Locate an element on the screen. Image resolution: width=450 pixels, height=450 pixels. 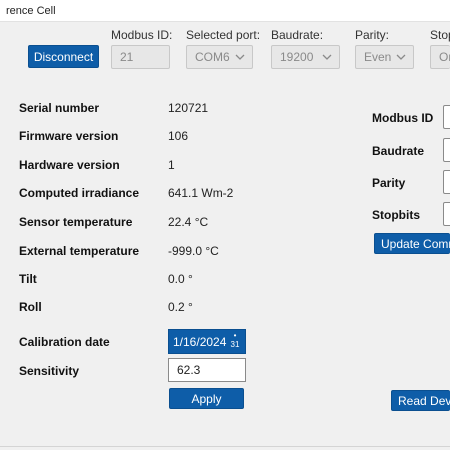
firmware-version-value: 106 is located at coordinates (178, 136).